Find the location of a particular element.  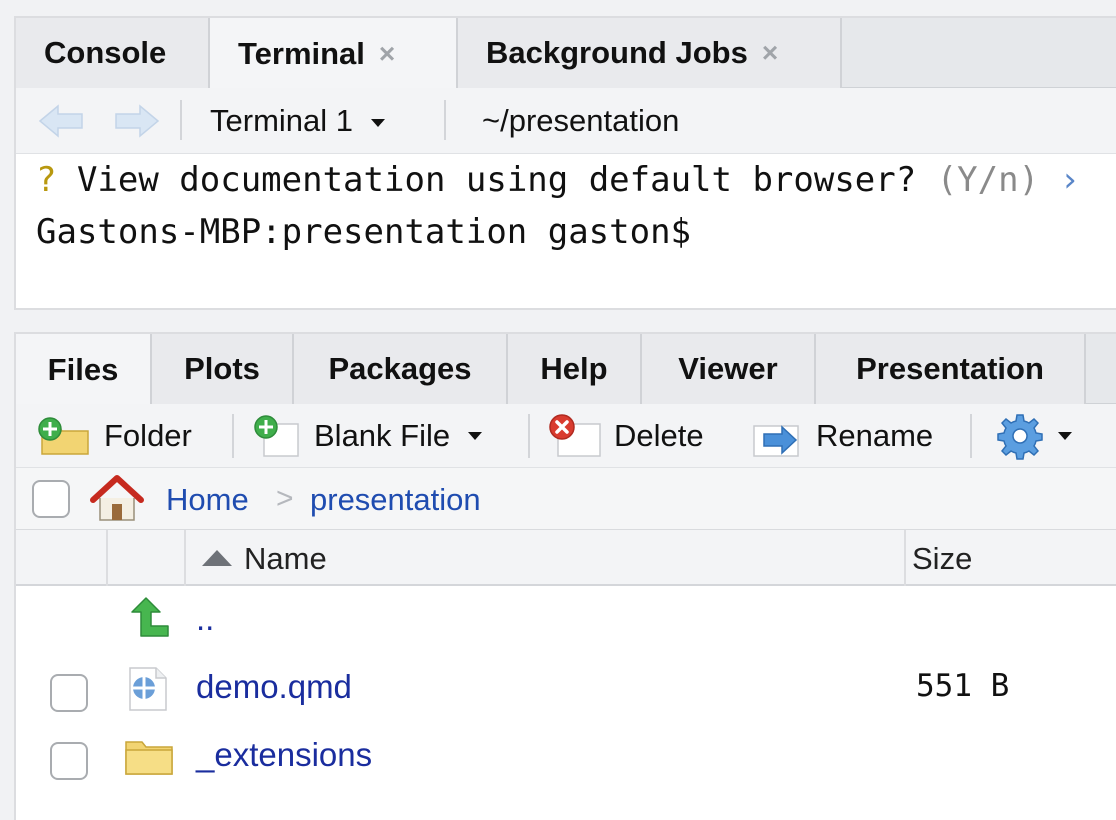

new-blank-file-button: Blank File is located at coordinates (367, 436).